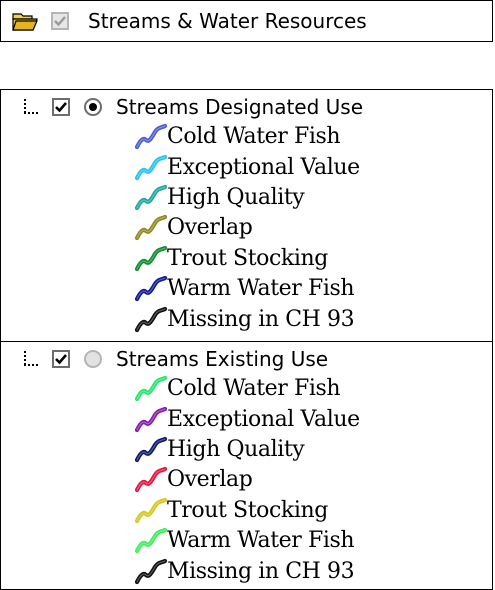  What do you see at coordinates (60, 21) in the screenshot?
I see `group-visibility-checkbox` at bounding box center [60, 21].